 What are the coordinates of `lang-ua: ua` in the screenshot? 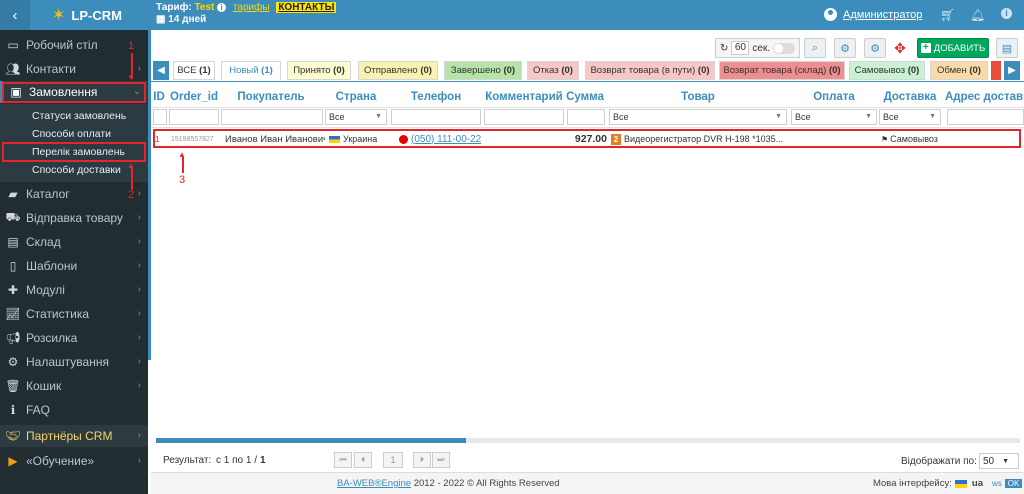 It's located at (977, 483).